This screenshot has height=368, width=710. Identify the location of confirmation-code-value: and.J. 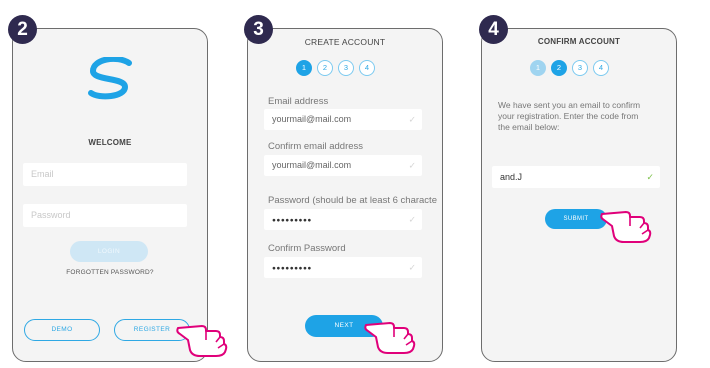
(511, 177).